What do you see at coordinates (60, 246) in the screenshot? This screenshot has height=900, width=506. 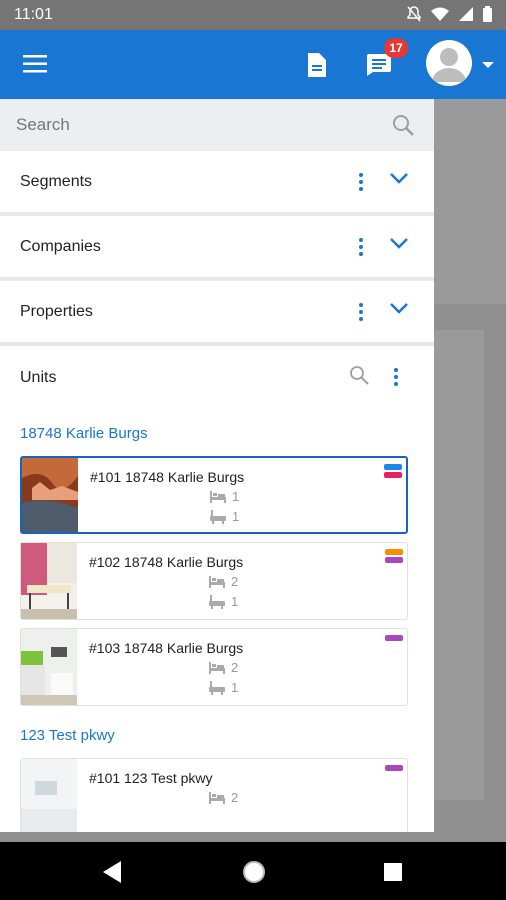 I see `section-label: Companies` at bounding box center [60, 246].